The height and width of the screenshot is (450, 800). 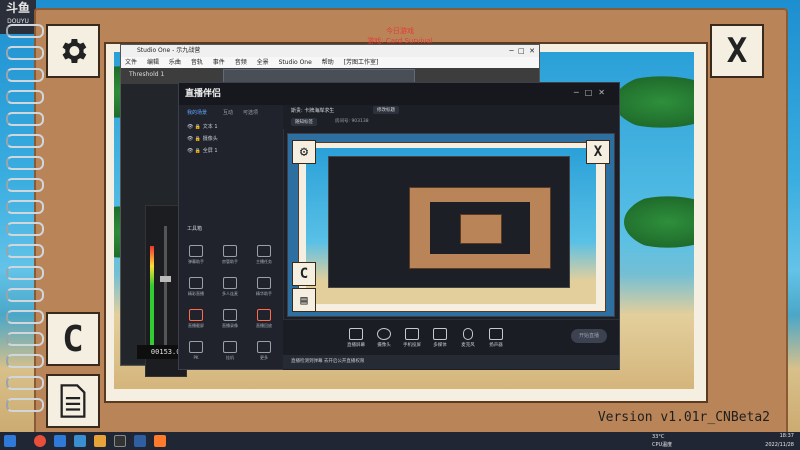 What do you see at coordinates (779, 441) in the screenshot?
I see `system-clock: 18:37 2022/11/28` at bounding box center [779, 441].